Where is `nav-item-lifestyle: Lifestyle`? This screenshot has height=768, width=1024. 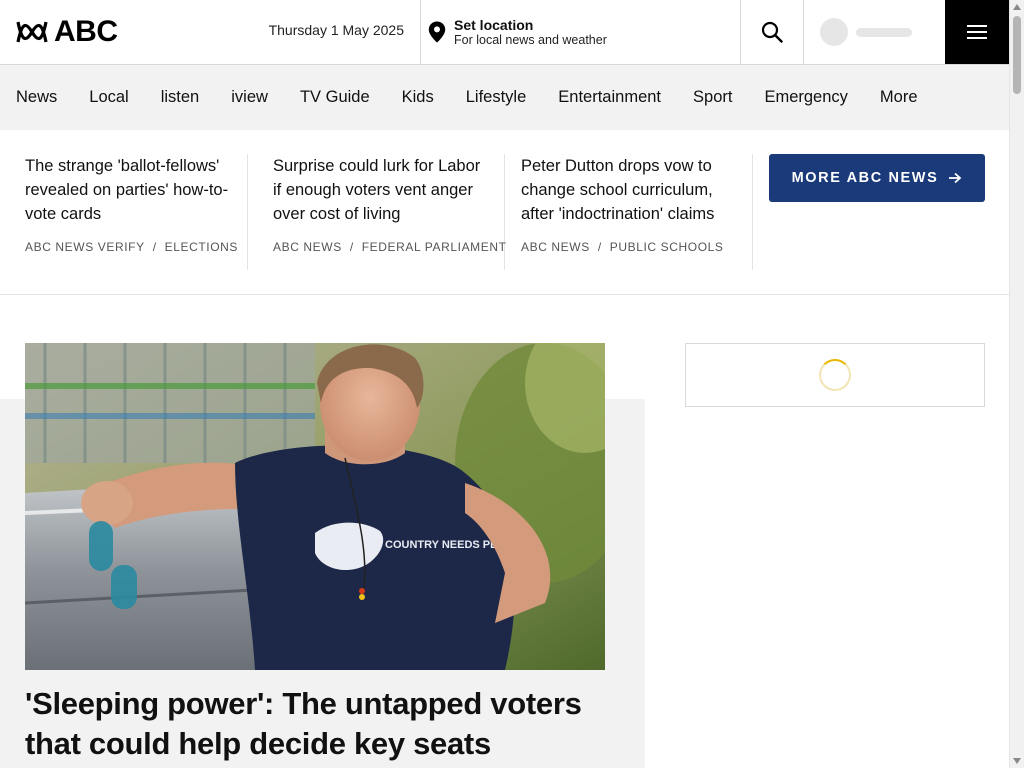 nav-item-lifestyle: Lifestyle is located at coordinates (496, 97).